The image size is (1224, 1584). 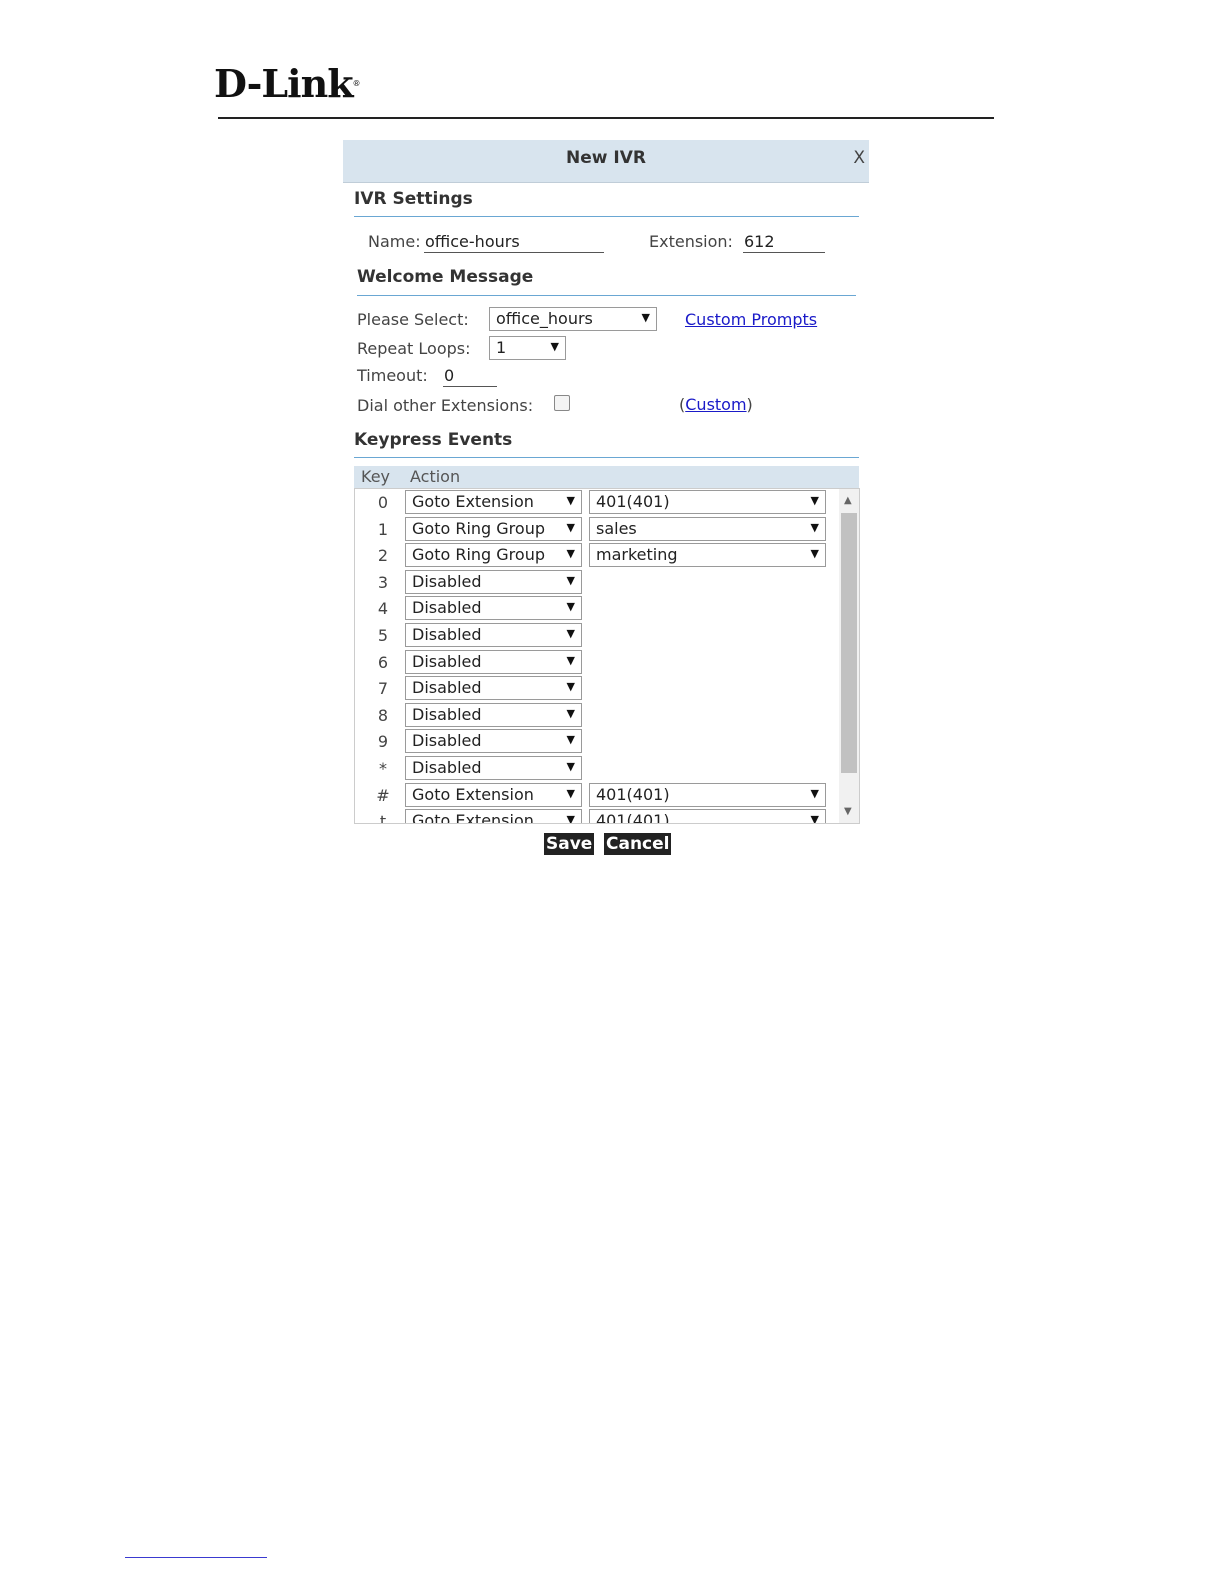 I want to click on save-button: Save, so click(x=569, y=844).